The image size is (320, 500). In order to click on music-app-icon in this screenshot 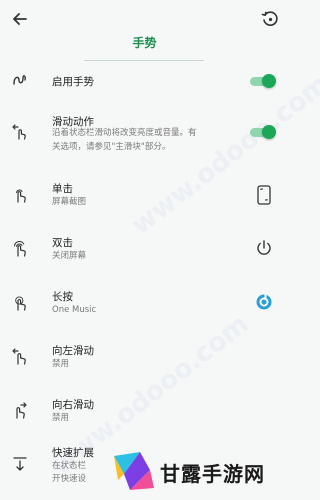, I will do `click(264, 302)`.